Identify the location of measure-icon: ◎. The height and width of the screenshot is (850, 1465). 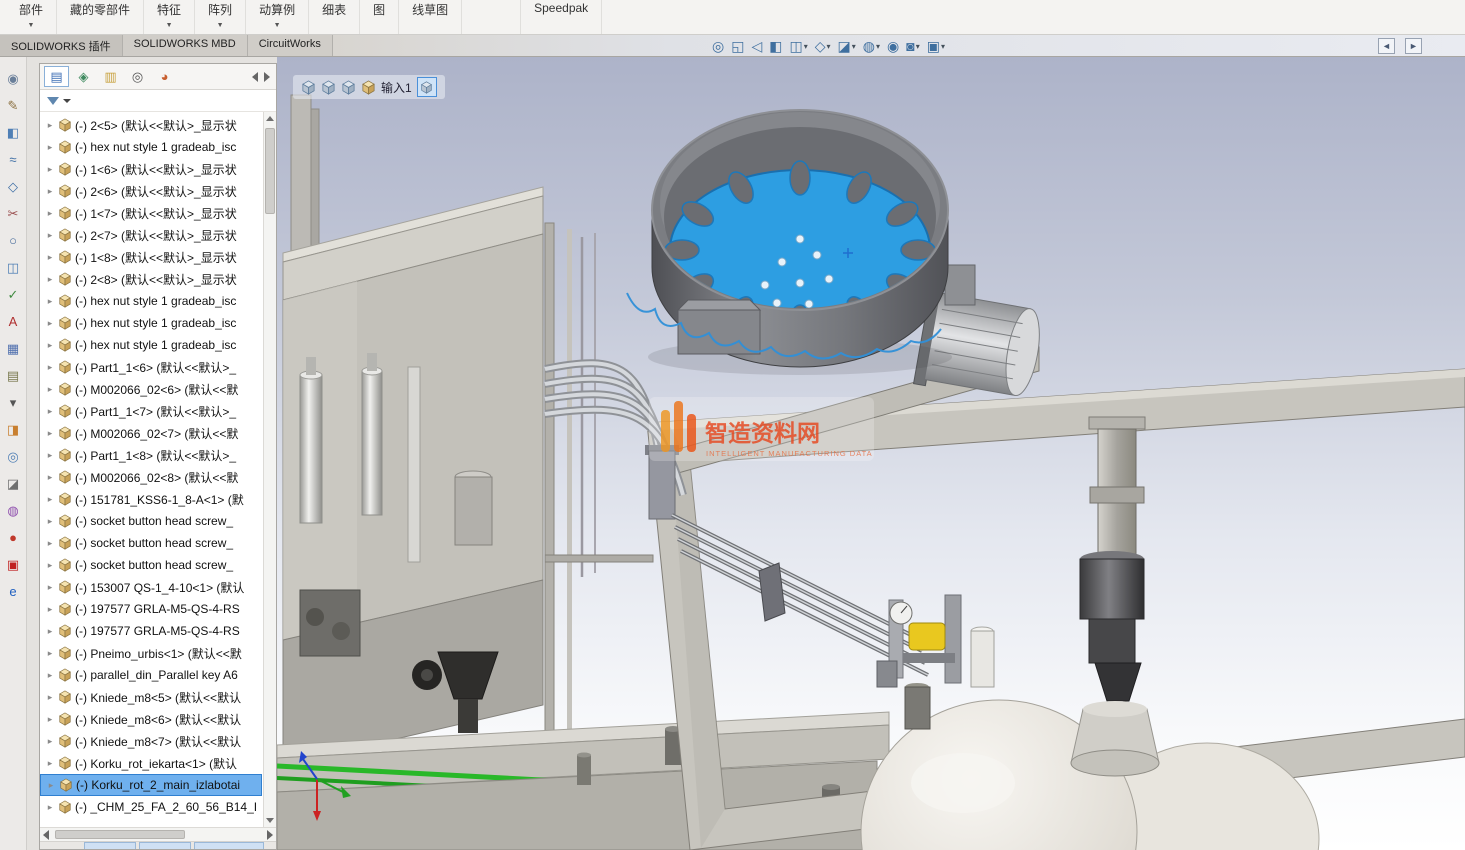
(13, 456).